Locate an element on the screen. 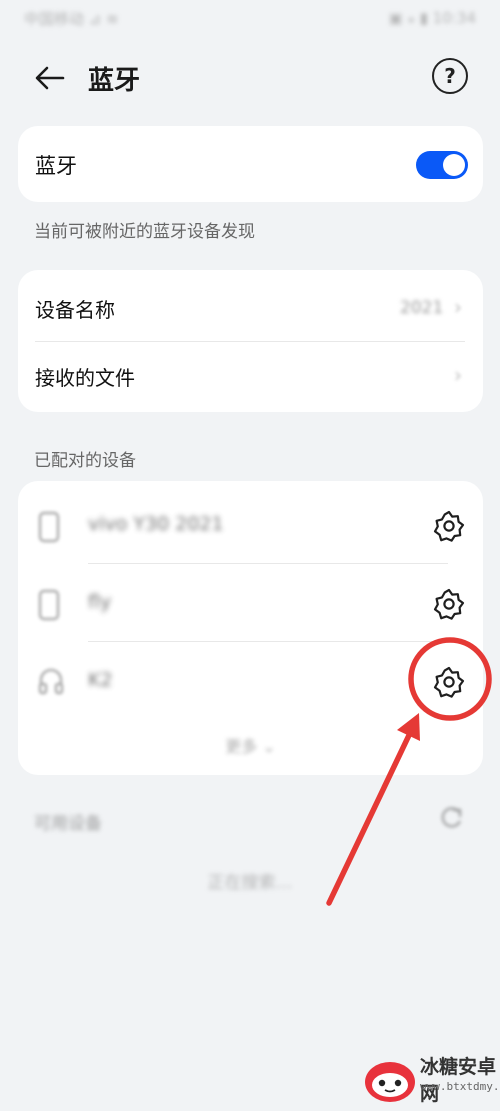 The image size is (500, 1111). device-name: K2 is located at coordinates (100, 680).